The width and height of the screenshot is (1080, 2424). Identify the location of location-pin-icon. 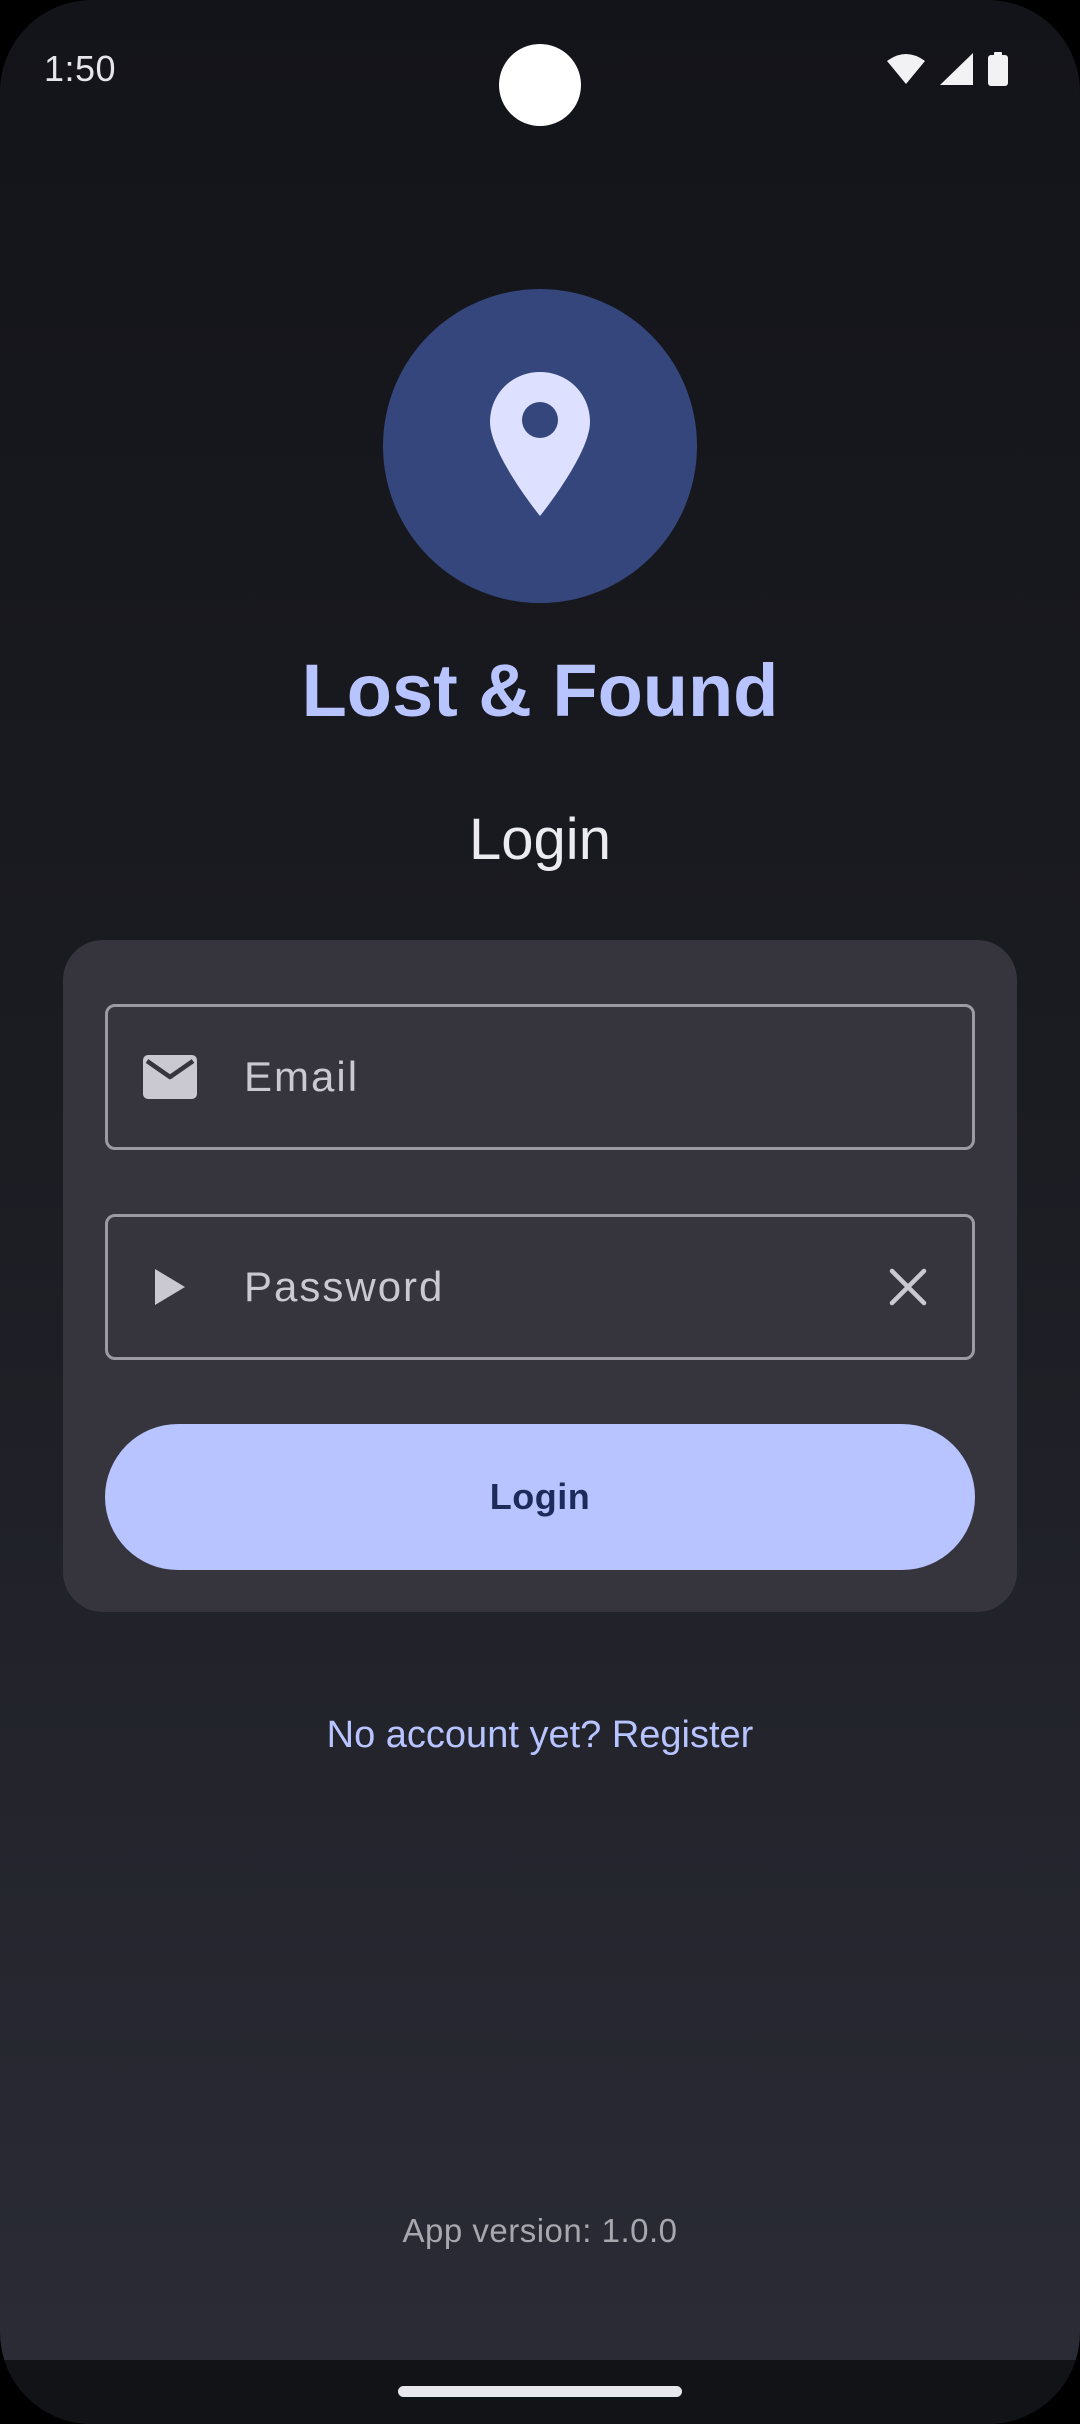
(540, 446).